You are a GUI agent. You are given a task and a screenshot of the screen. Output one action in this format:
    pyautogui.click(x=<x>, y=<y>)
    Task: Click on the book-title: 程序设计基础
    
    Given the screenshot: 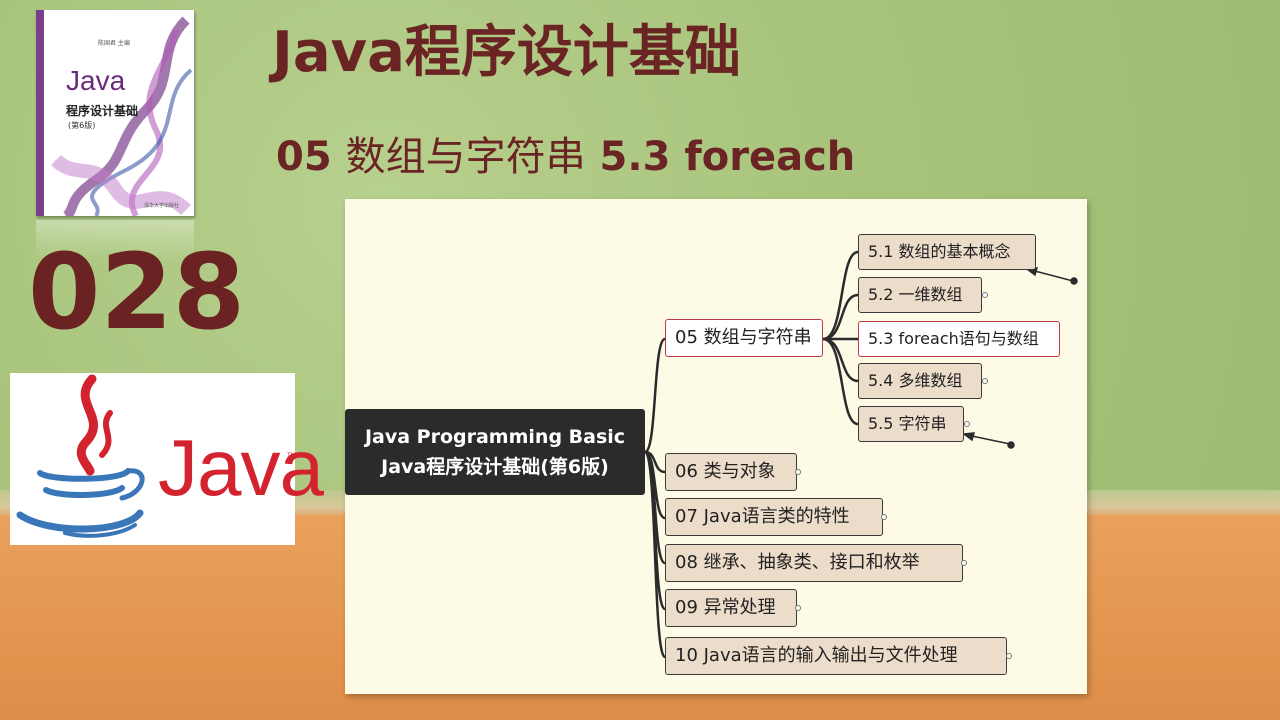 What is the action you would take?
    pyautogui.click(x=102, y=111)
    